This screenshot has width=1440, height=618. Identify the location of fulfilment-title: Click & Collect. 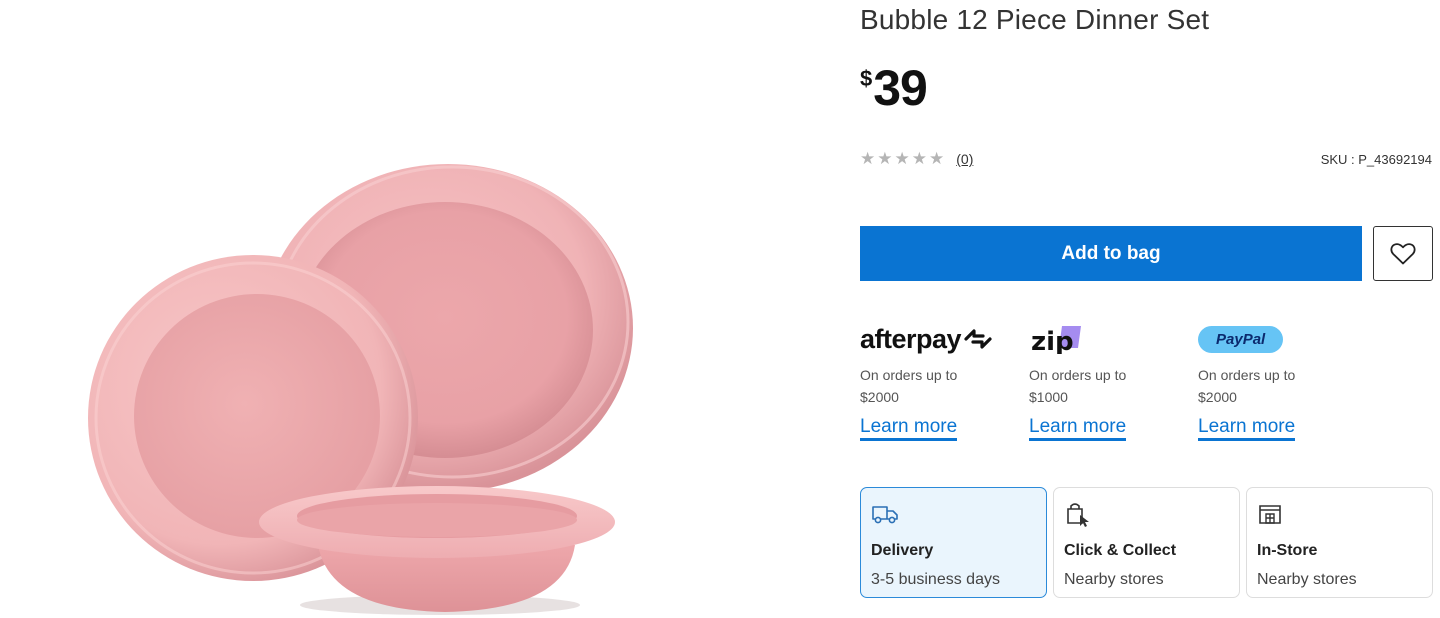
(1120, 550).